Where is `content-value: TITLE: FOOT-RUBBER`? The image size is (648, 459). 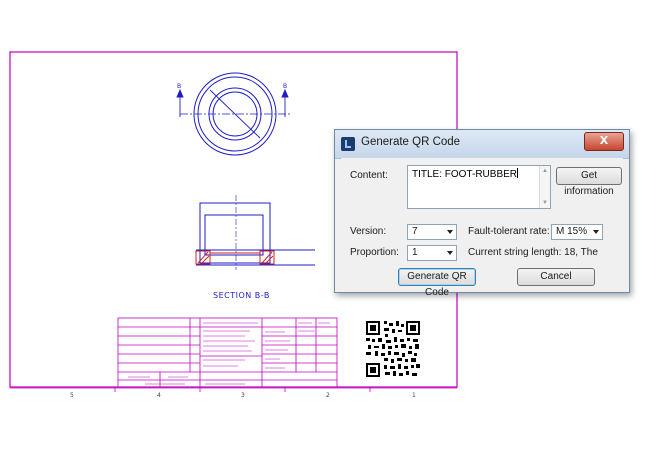 content-value: TITLE: FOOT-RUBBER is located at coordinates (465, 174).